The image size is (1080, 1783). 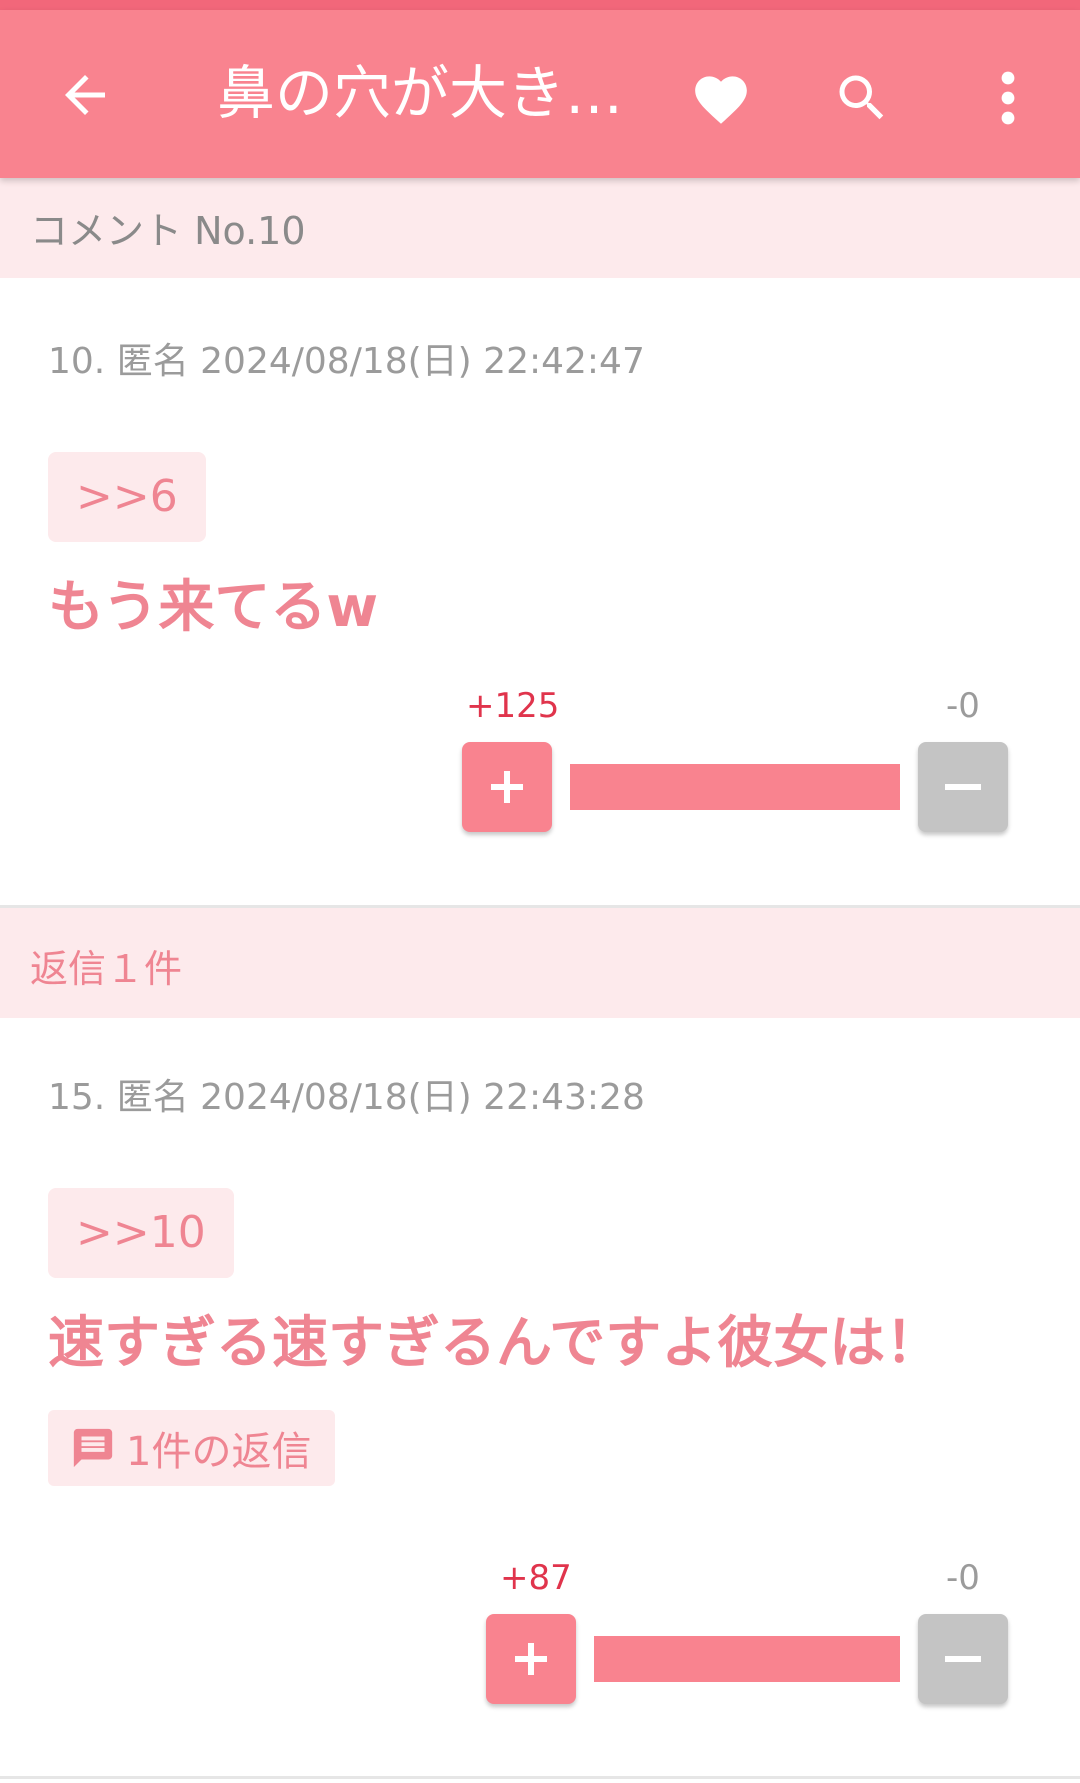 What do you see at coordinates (495, 1343) in the screenshot?
I see `reply-text: 速すぎる速すぎるんですよ彼女は！` at bounding box center [495, 1343].